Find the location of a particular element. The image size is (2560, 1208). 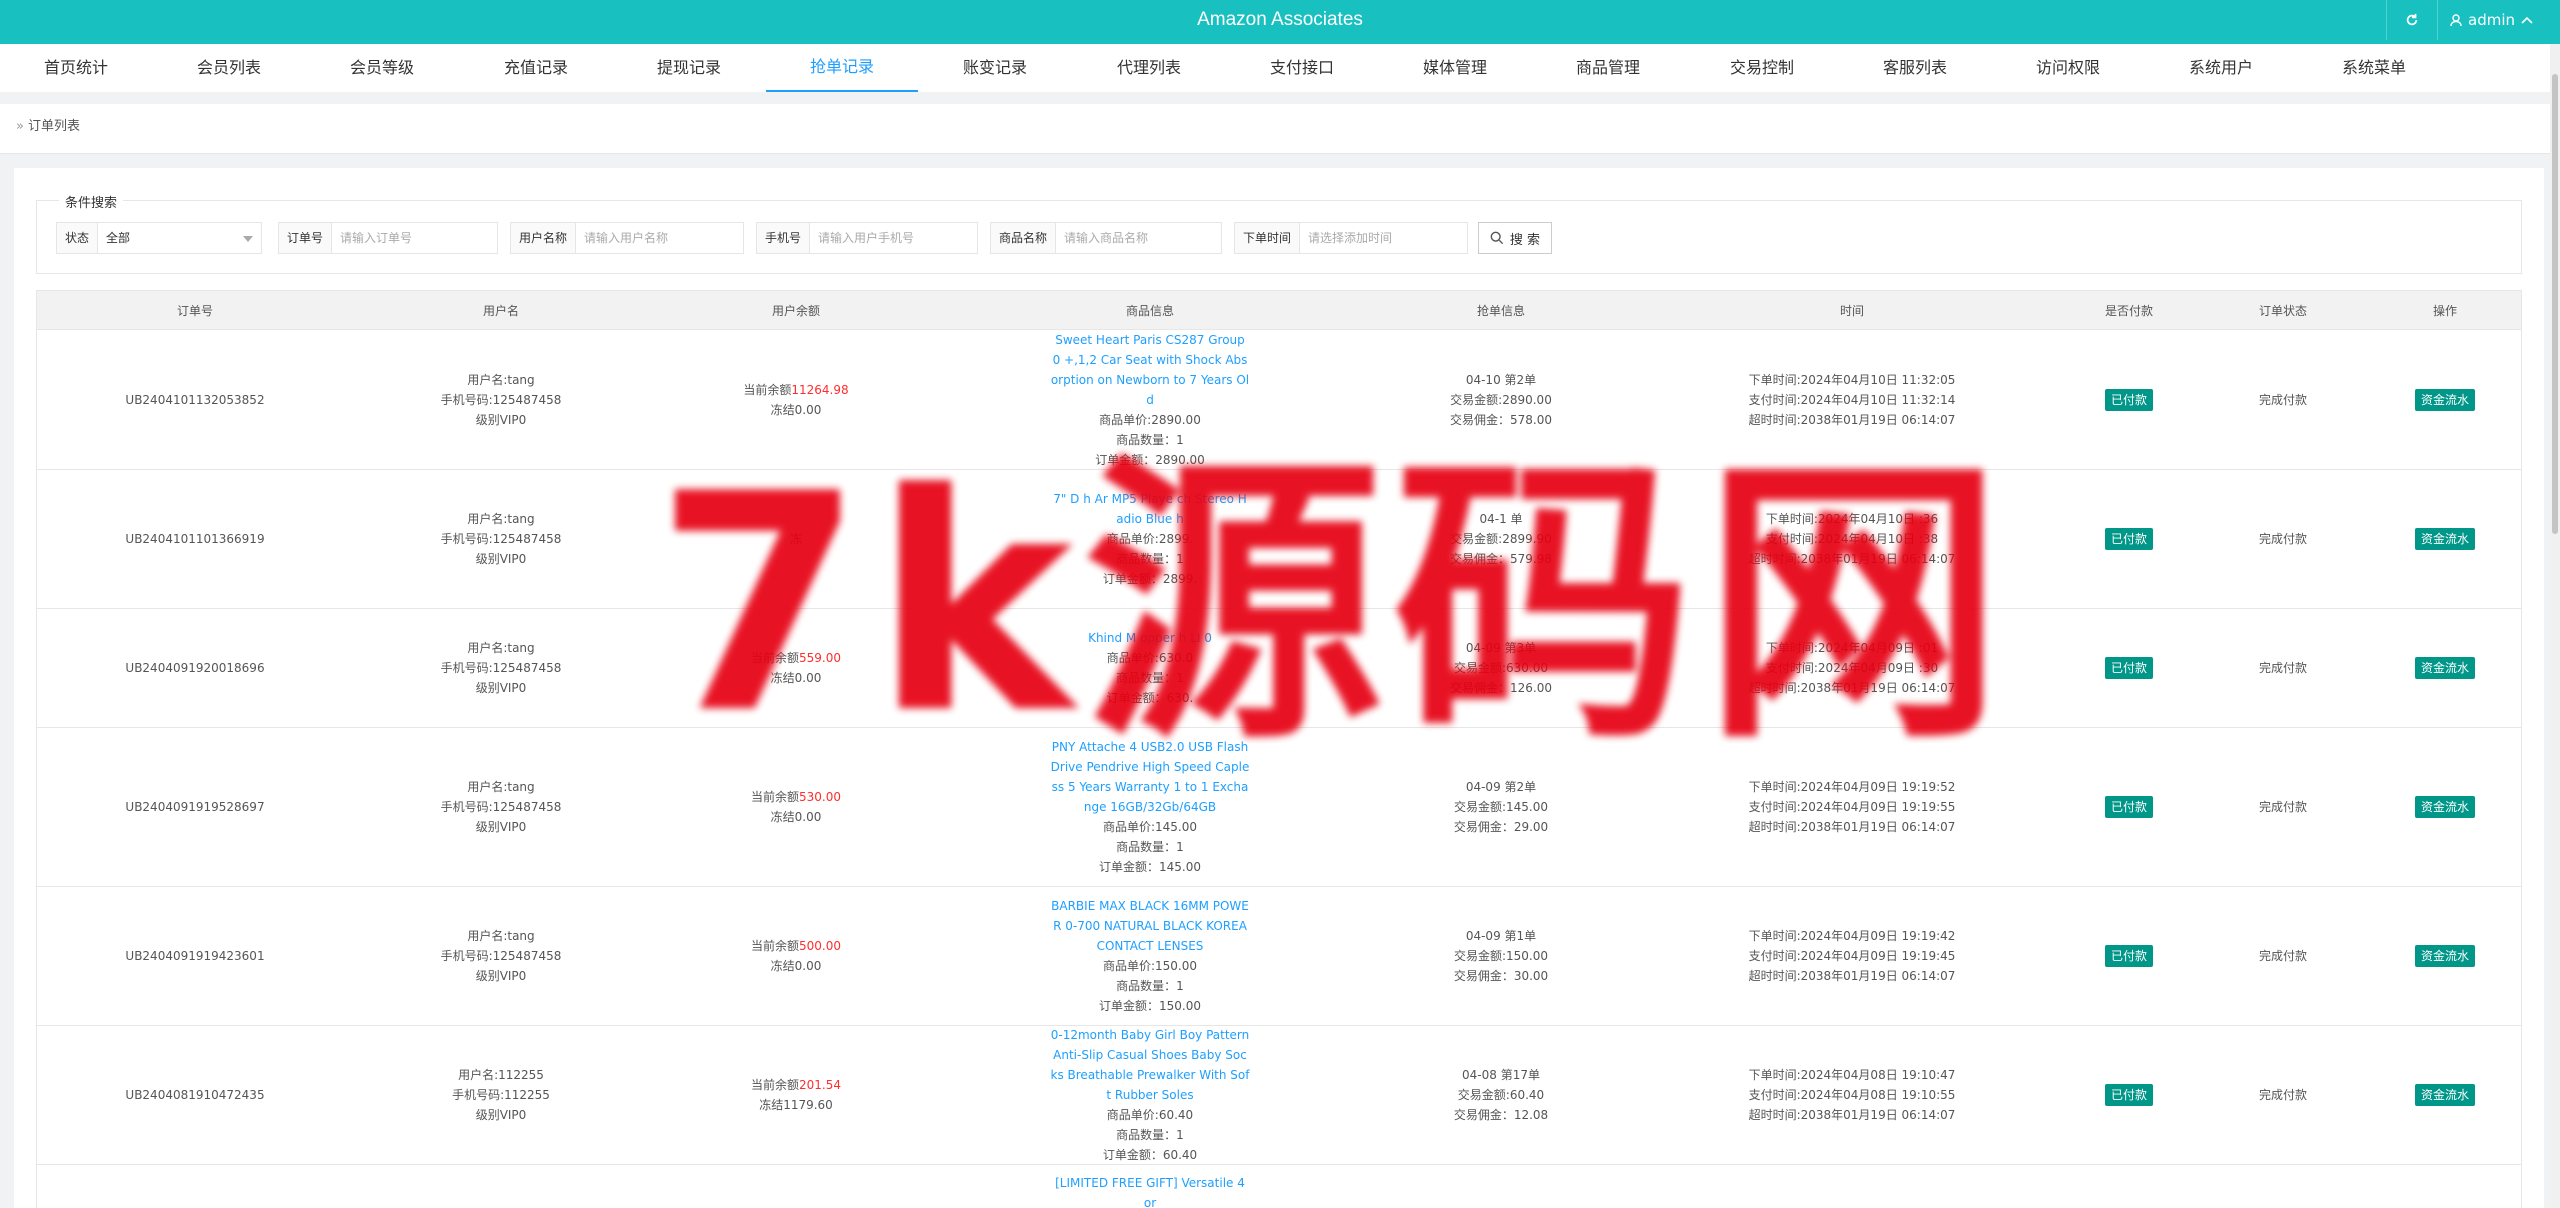

username-input: 请输入用户名称 is located at coordinates (659, 238).